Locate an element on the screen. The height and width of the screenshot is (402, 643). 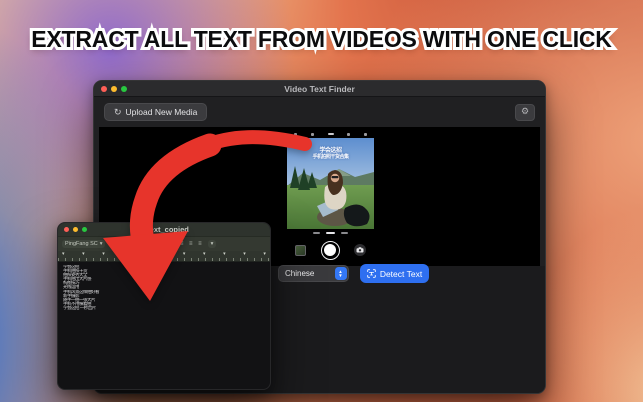
document-icon is located at coordinates (142, 229).